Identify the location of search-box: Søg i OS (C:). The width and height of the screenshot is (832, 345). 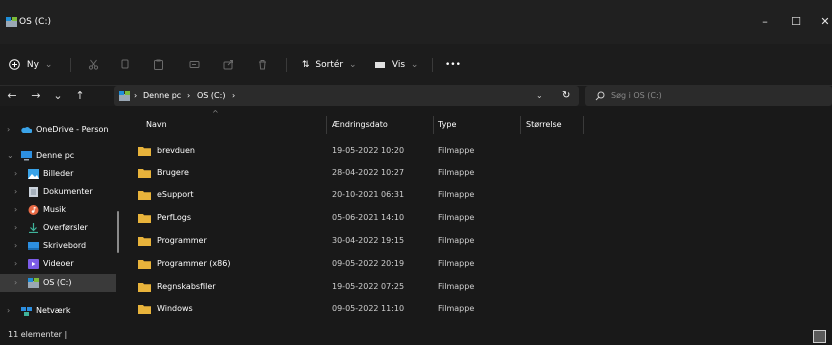
(708, 96).